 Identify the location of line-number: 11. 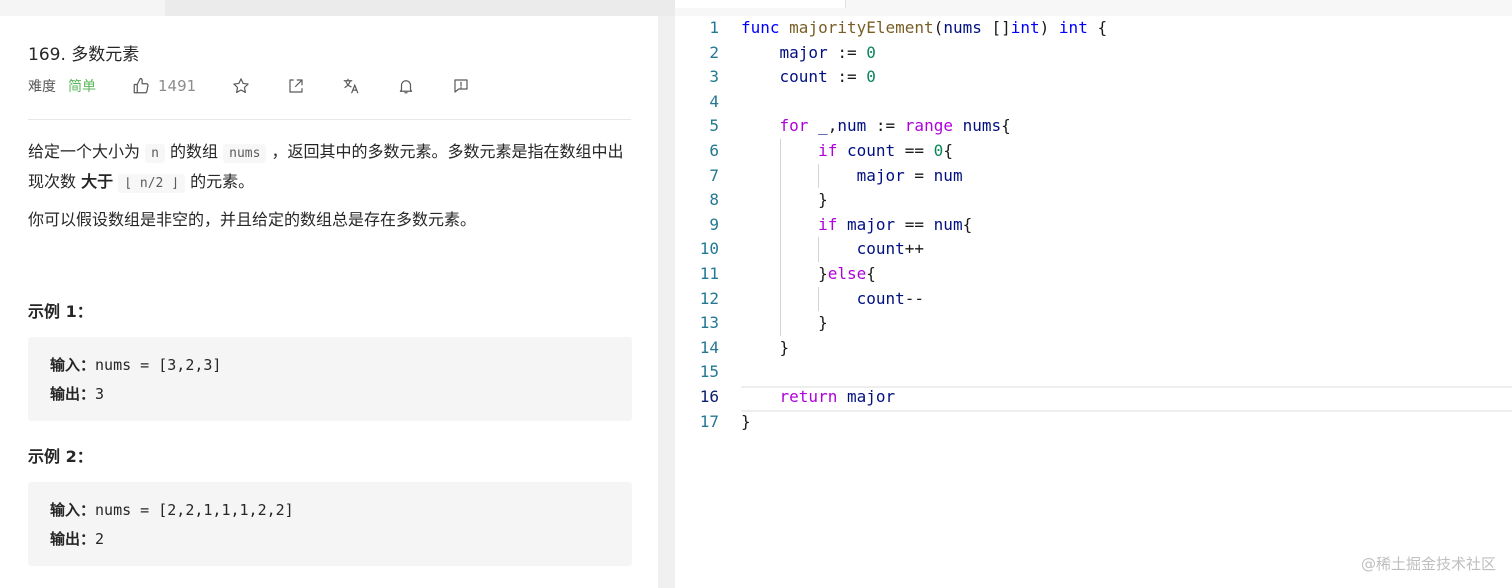
(709, 273).